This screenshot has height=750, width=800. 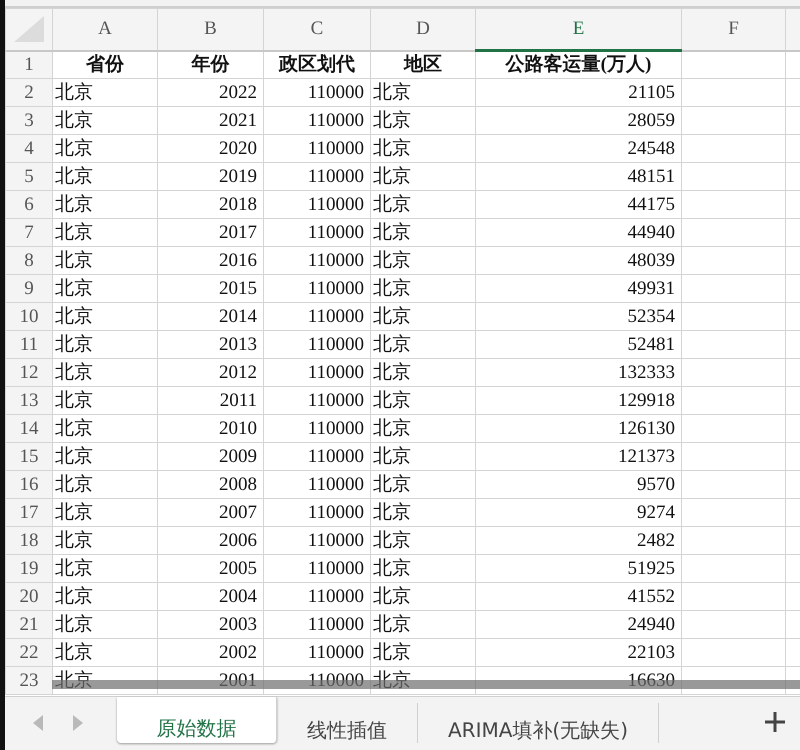 I want to click on row-header: 6, so click(x=29, y=204).